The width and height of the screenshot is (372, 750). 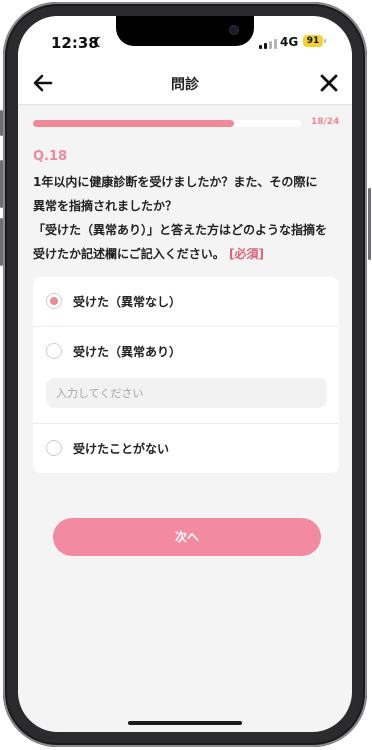 What do you see at coordinates (234, 30) in the screenshot?
I see `camera-icon` at bounding box center [234, 30].